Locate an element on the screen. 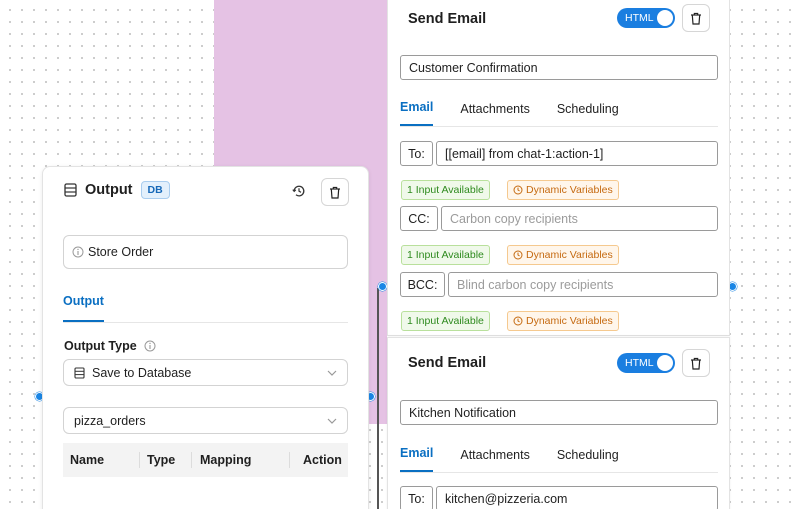  output-tabs: Output is located at coordinates (205, 308).